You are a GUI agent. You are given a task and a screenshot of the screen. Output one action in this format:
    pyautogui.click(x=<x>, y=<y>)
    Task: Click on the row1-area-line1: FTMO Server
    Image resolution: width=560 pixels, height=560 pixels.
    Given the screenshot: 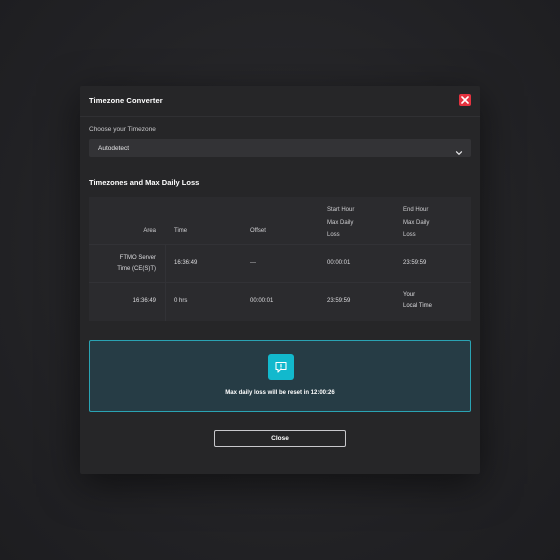 What is the action you would take?
    pyautogui.click(x=137, y=258)
    